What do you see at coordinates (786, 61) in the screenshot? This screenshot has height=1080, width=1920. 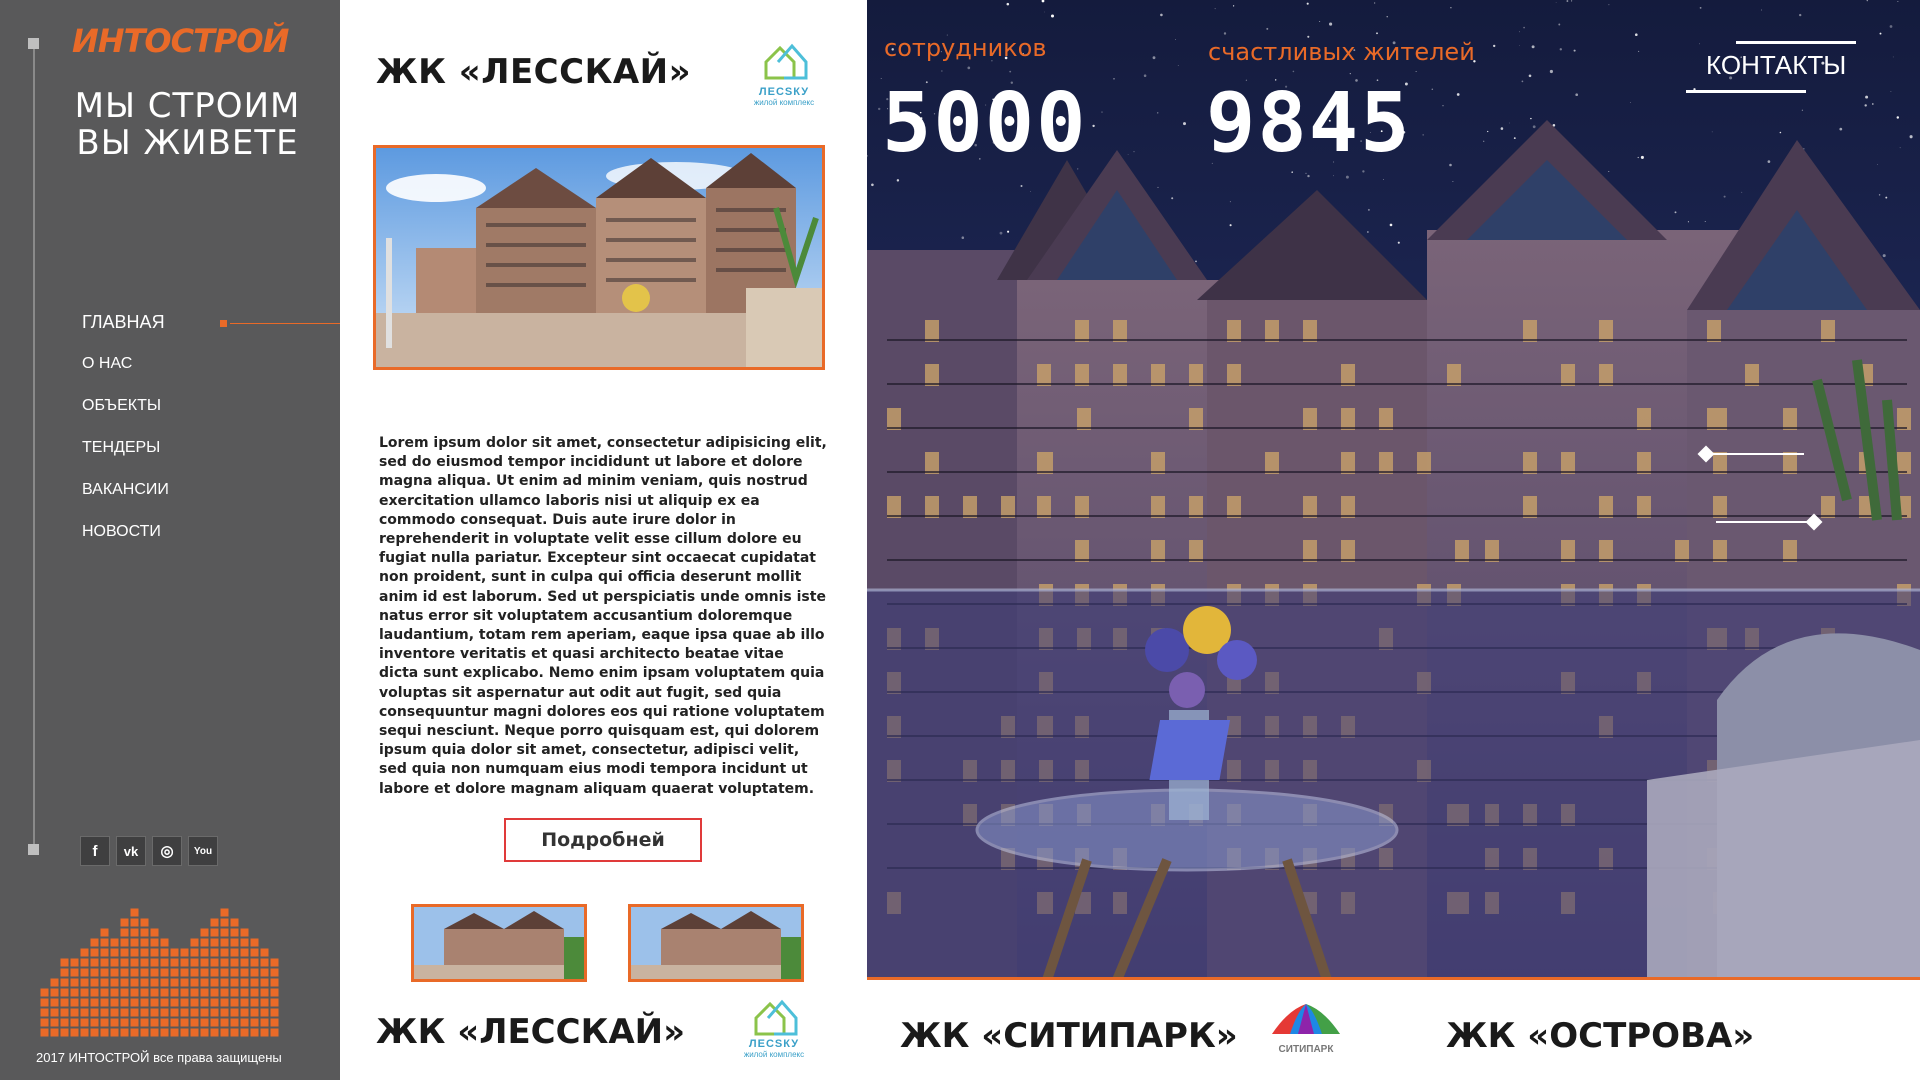 I see `house-icon` at bounding box center [786, 61].